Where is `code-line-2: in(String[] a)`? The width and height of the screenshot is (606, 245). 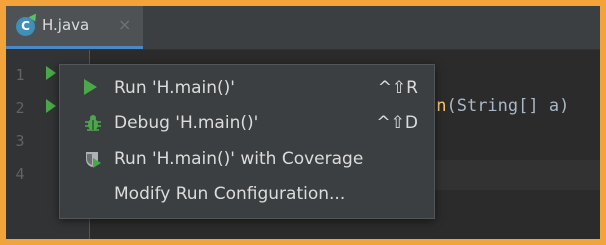 code-line-2: in(String[] a) is located at coordinates (497, 106).